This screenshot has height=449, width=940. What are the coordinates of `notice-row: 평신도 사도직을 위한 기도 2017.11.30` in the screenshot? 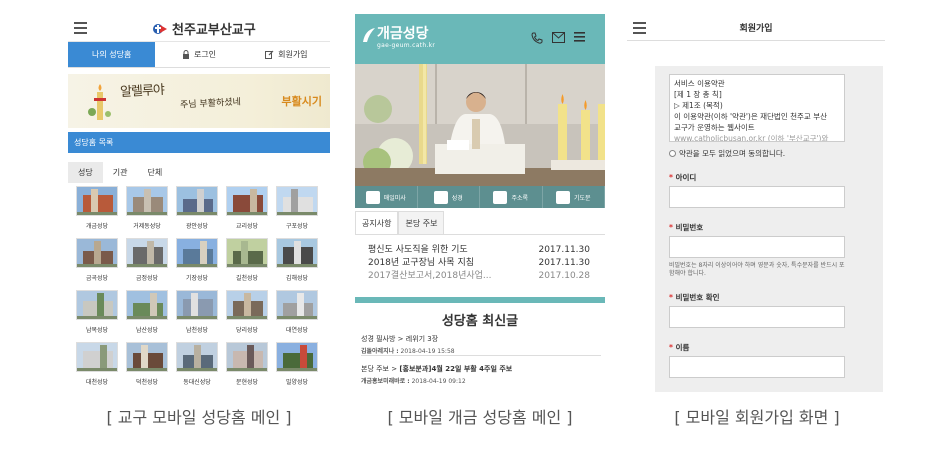 It's located at (479, 250).